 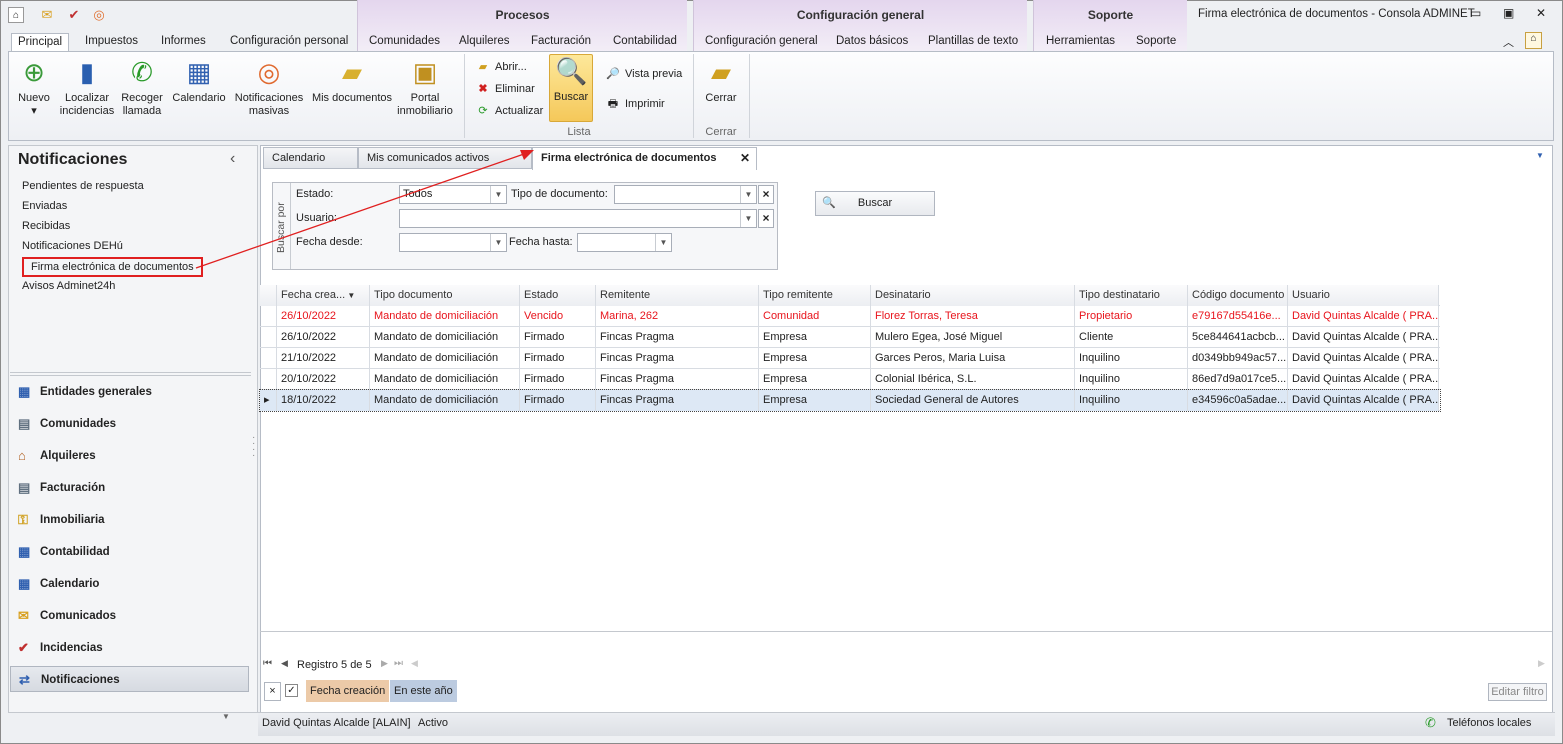 I want to click on doc-tab-comunicados: Mis comunicados activos, so click(x=445, y=158).